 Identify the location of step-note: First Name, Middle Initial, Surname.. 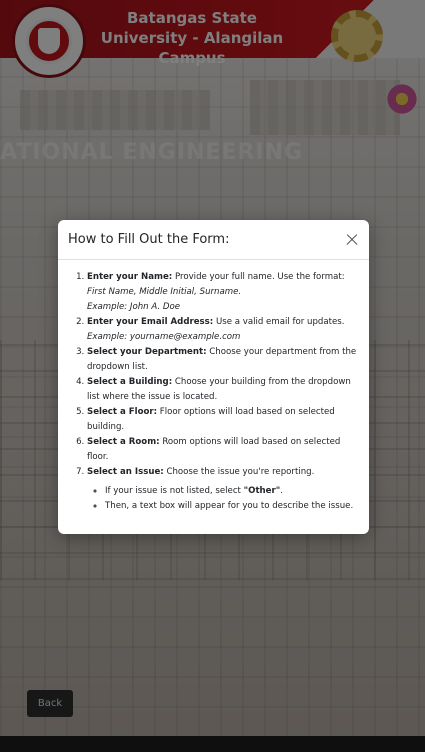
(164, 292).